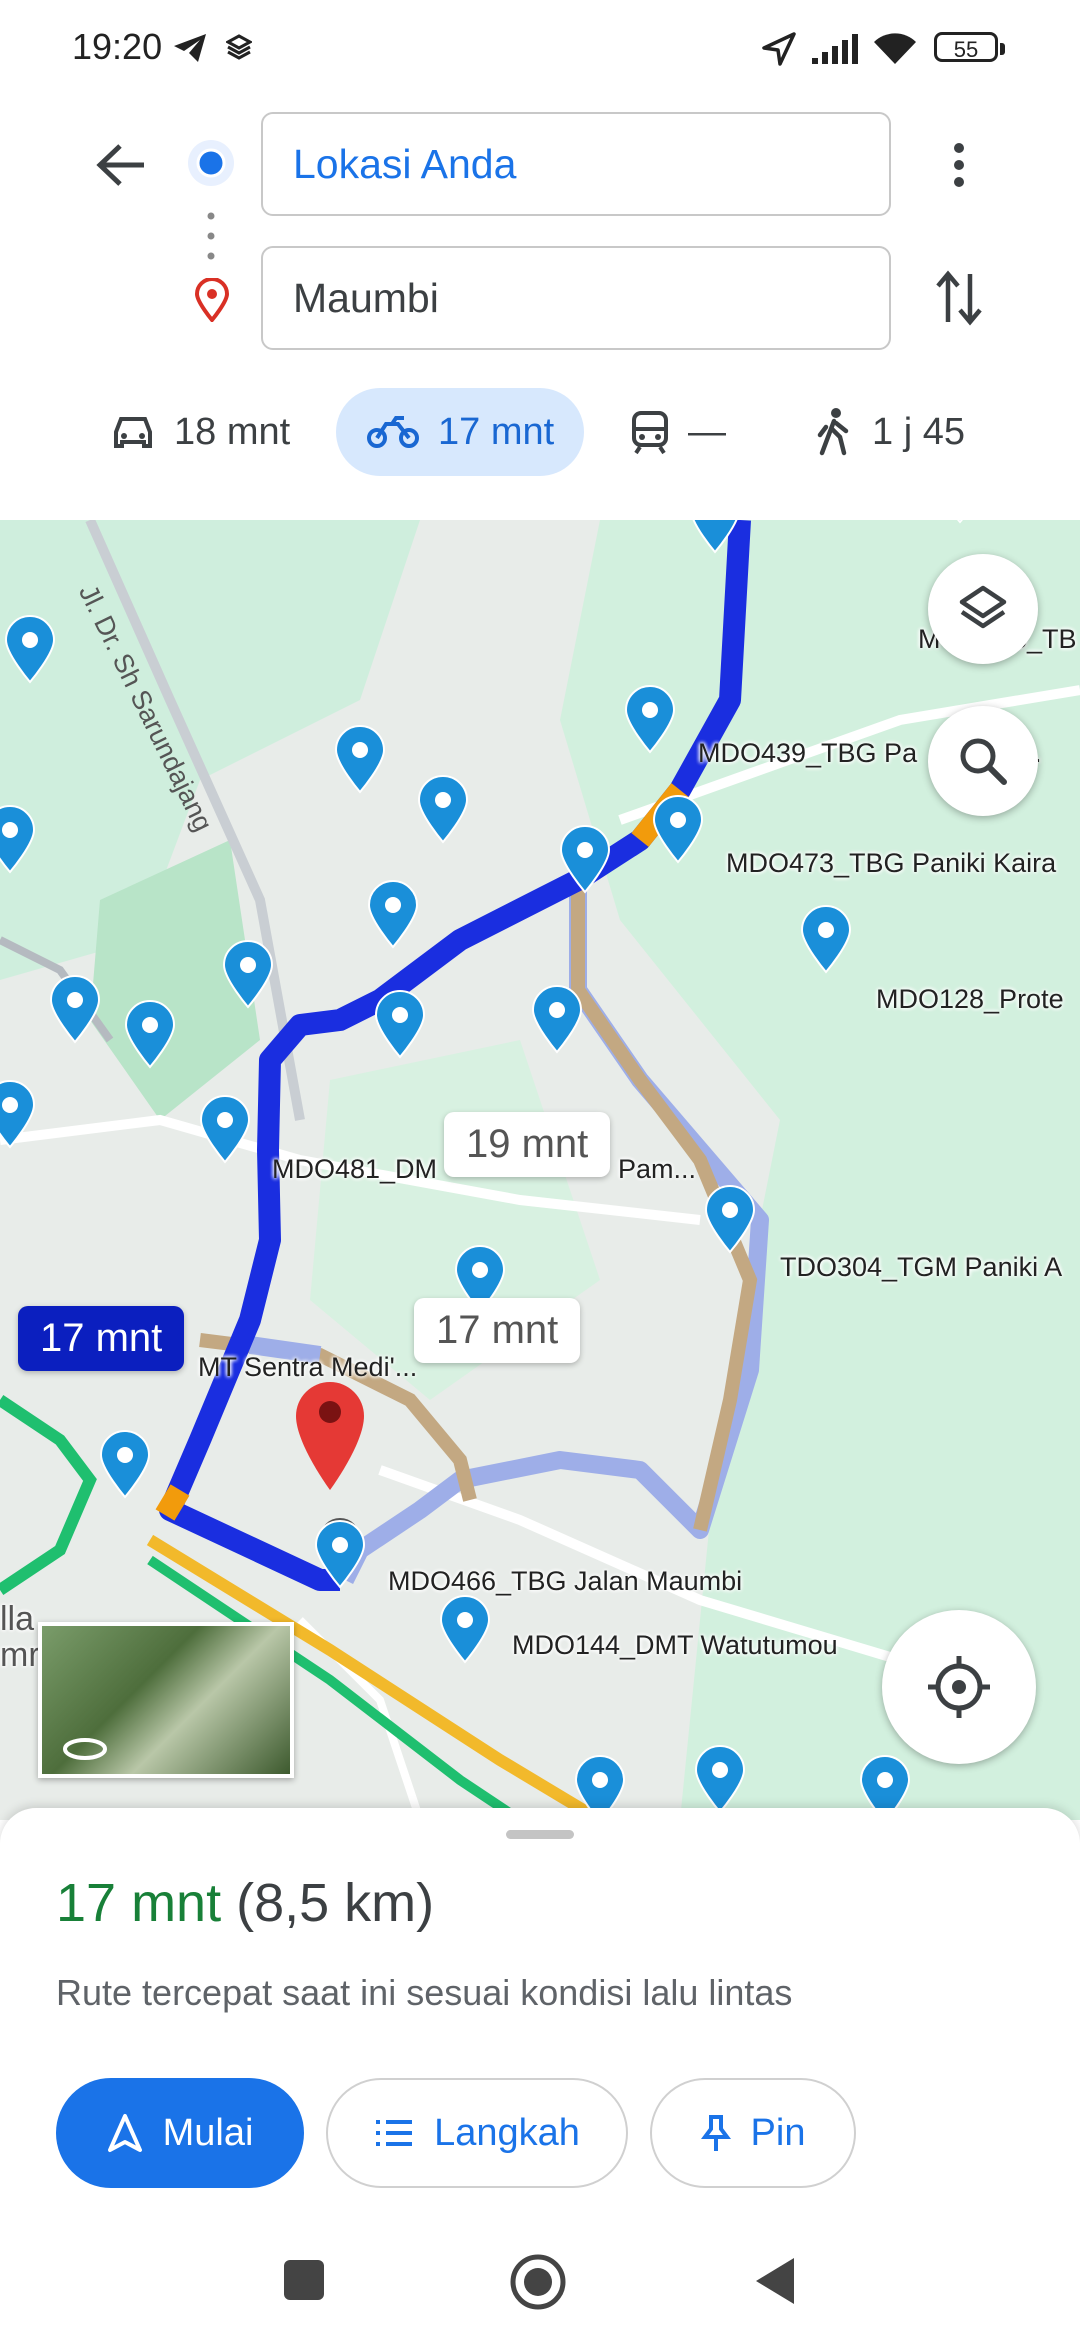 The width and height of the screenshot is (1080, 2340). I want to click on navigation-arrow-icon, so click(124, 2133).